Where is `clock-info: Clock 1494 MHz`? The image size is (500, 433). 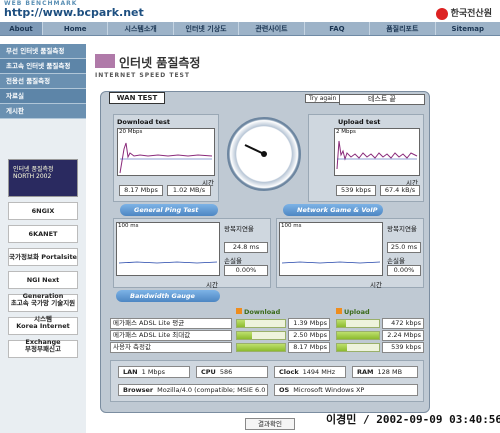
clock-info: Clock 1494 MHz is located at coordinates (310, 372).